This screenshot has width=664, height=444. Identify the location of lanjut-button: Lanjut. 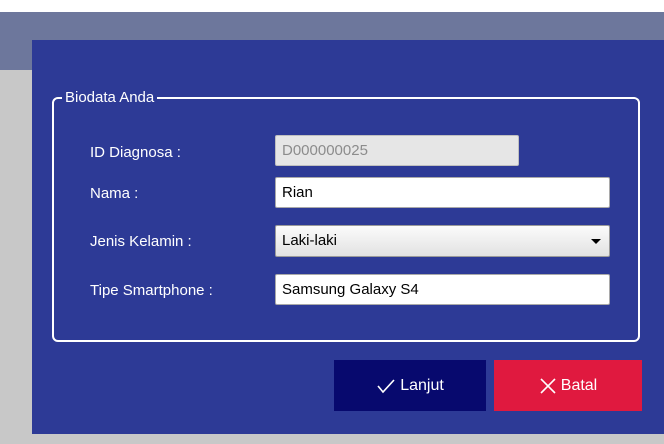
(410, 385).